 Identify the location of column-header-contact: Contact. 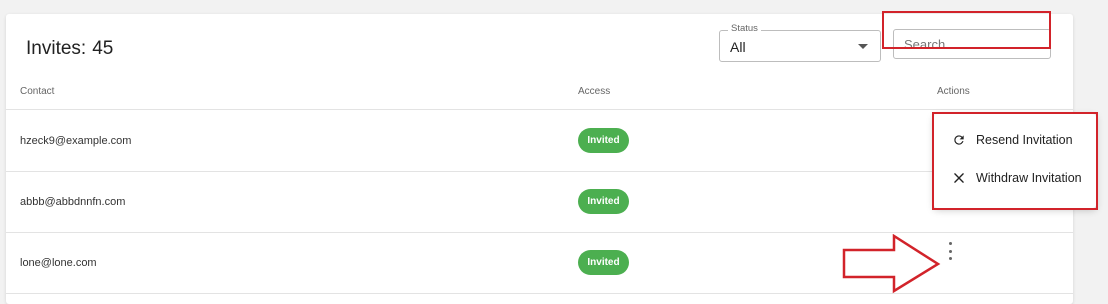
(37, 91).